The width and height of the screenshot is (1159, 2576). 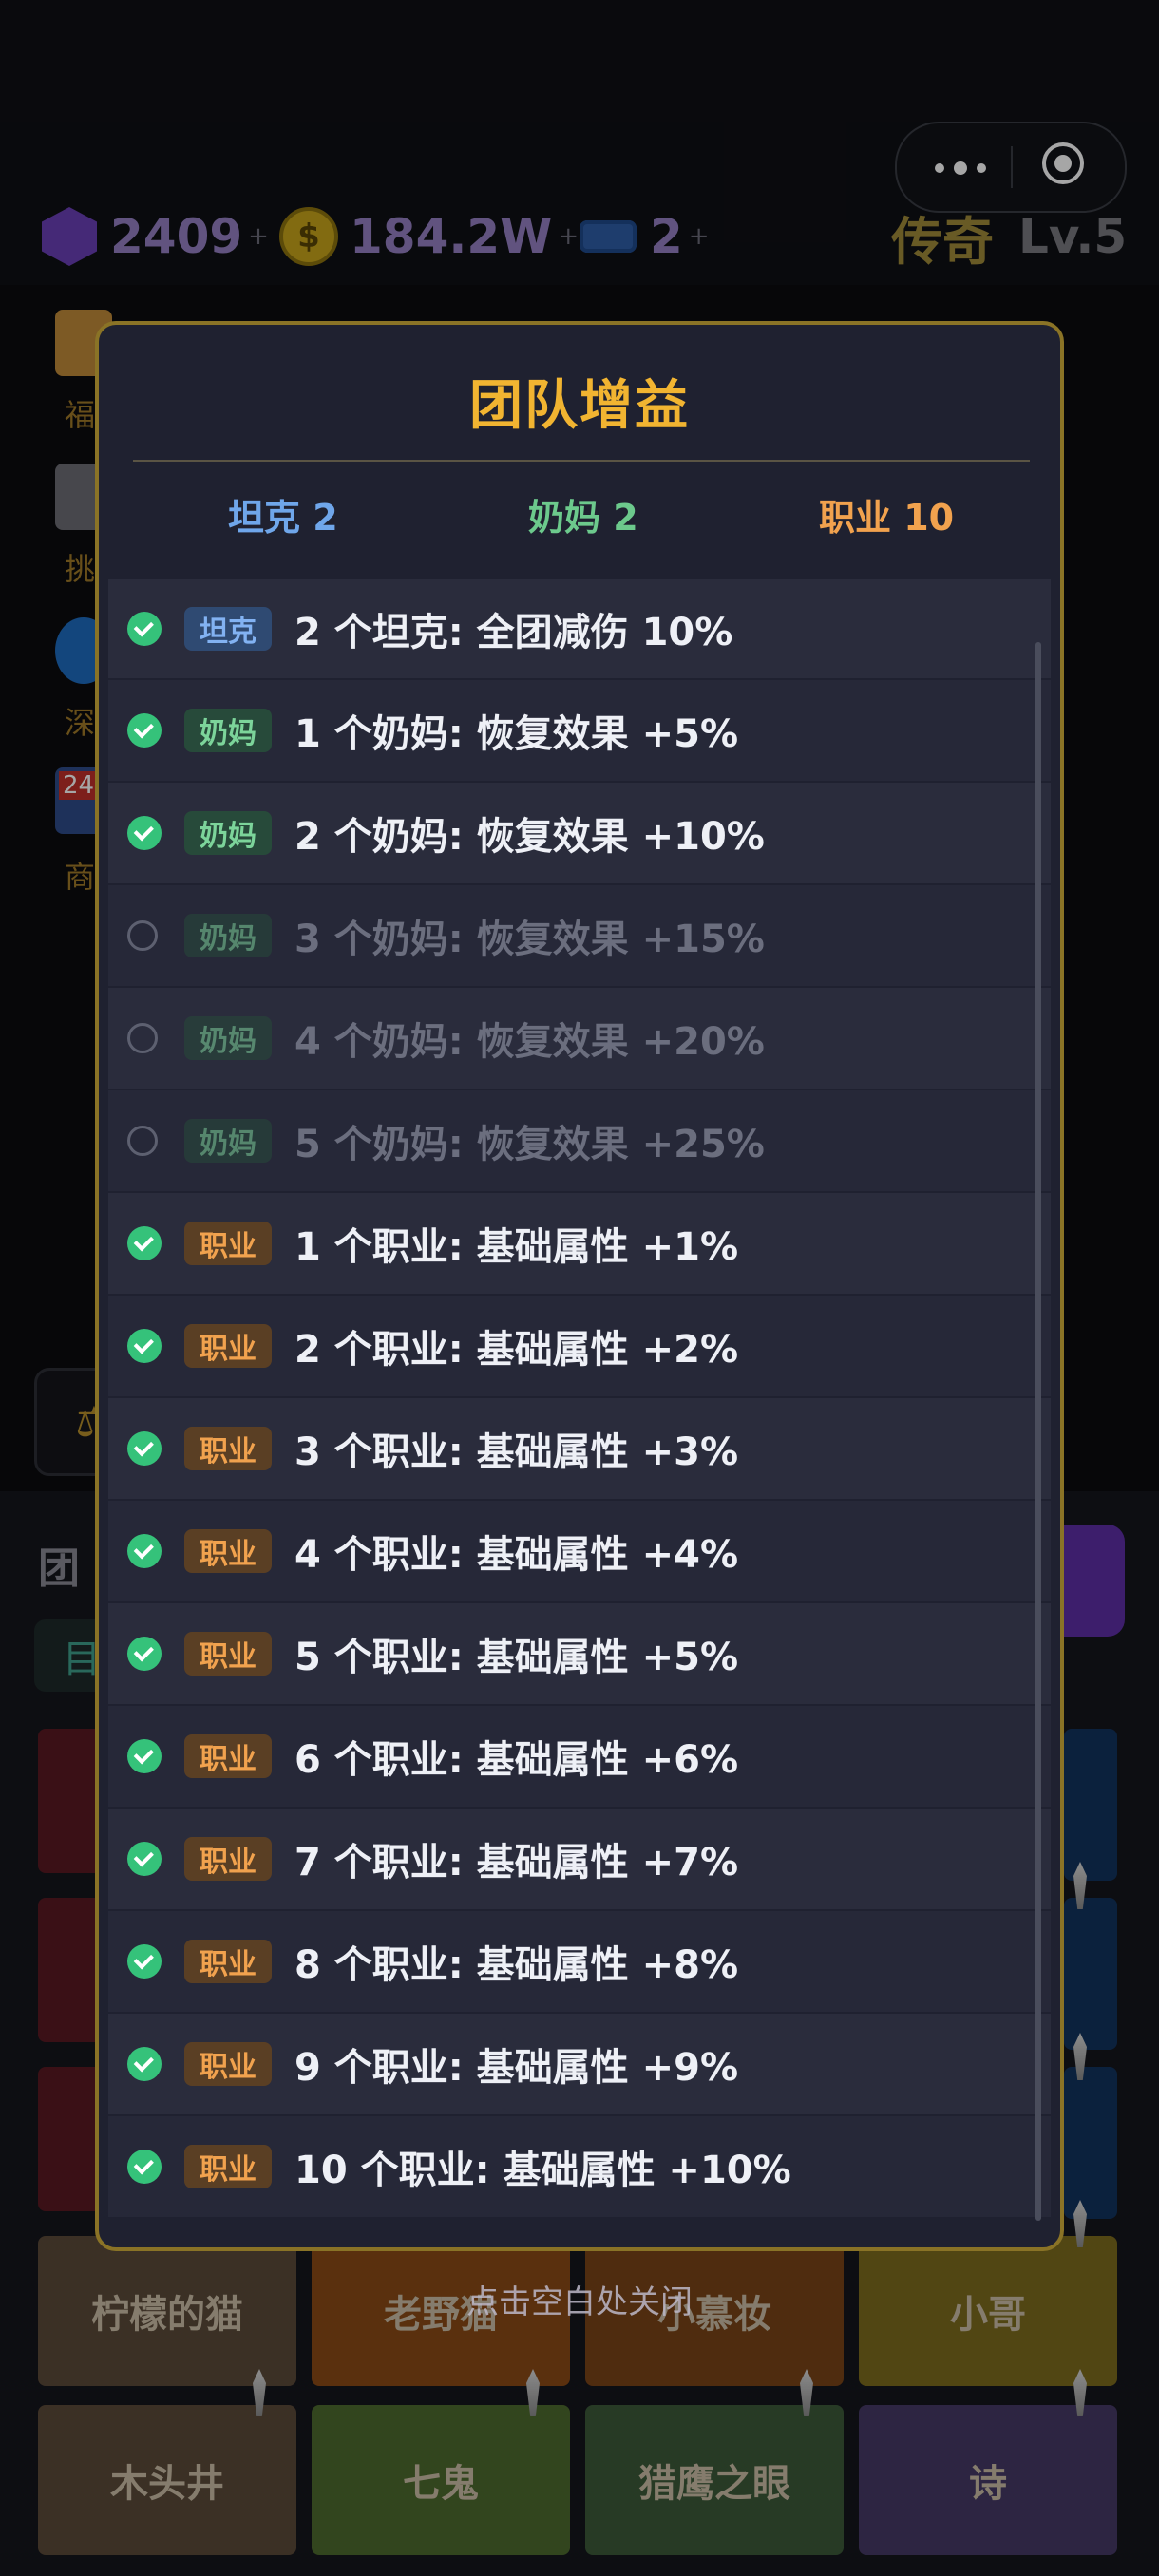 I want to click on buff-row: 职业 4 个职业: 基础属性 +4%, so click(x=579, y=1551).